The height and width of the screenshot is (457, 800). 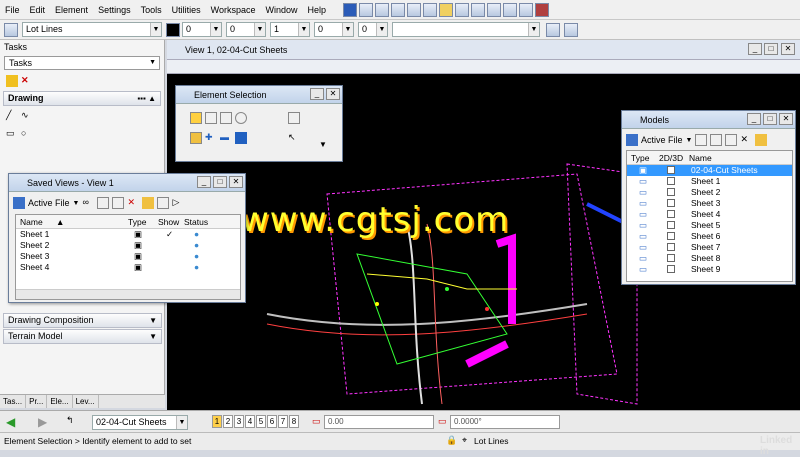 I want to click on pointer-icon: ↖, so click(x=294, y=138).